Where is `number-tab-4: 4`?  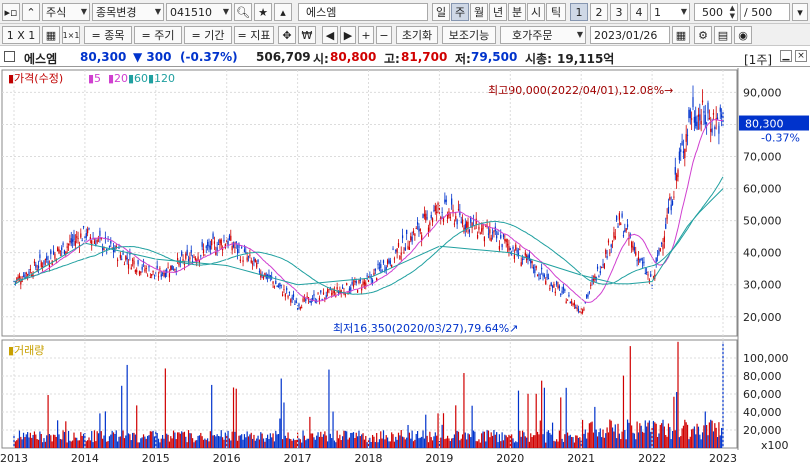 number-tab-4: 4 is located at coordinates (639, 12).